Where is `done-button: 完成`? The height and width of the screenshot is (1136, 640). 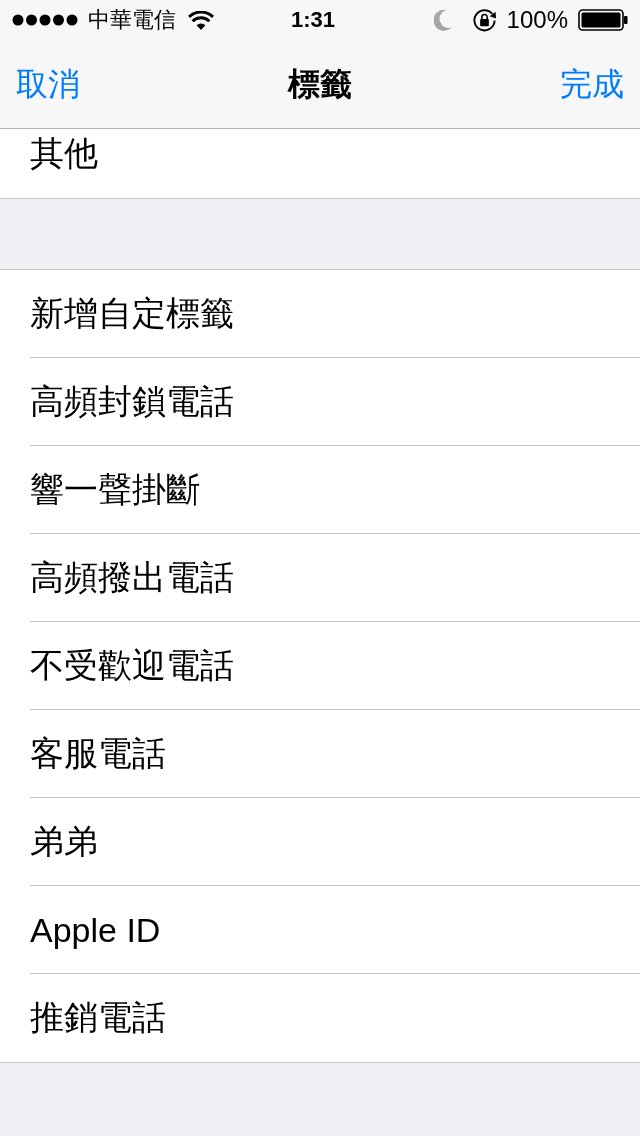 done-button: 完成 is located at coordinates (592, 84).